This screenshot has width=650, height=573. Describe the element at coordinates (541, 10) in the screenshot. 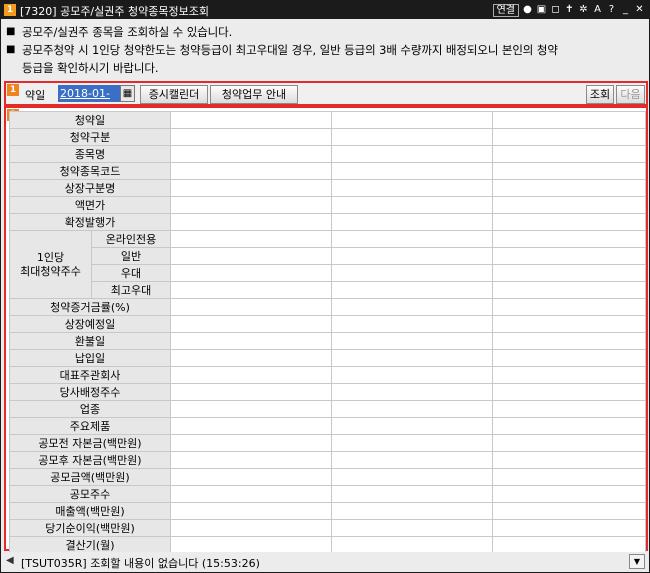

I see `save-icon: ▣` at that location.